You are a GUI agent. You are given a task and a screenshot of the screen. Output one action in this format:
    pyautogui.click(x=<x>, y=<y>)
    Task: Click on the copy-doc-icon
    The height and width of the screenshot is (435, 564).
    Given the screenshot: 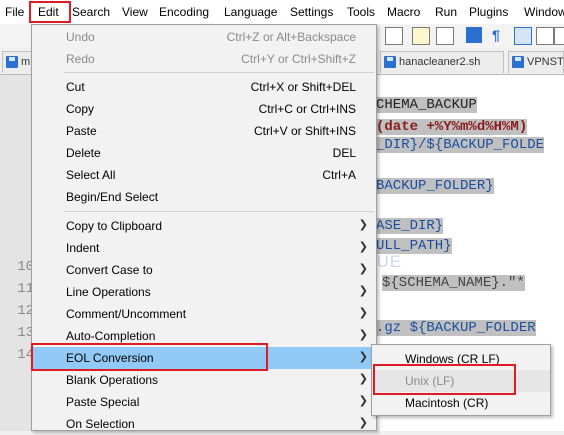 What is the action you would take?
    pyautogui.click(x=394, y=36)
    